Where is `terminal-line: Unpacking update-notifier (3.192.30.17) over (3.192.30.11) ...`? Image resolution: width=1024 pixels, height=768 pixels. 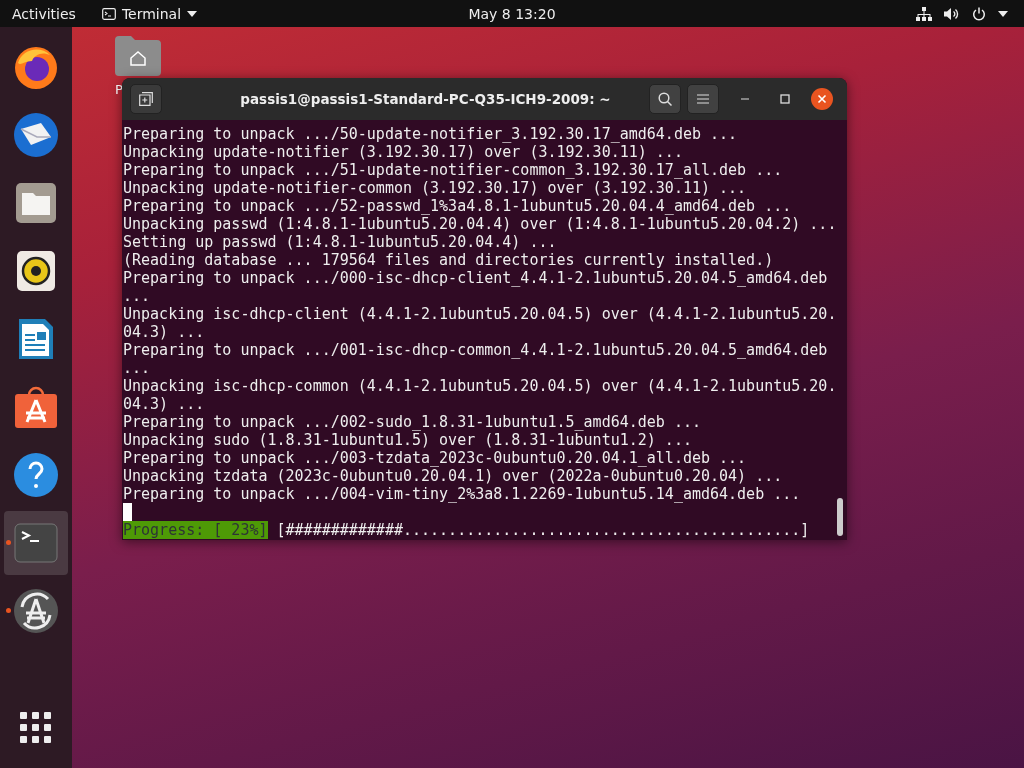
terminal-line: Unpacking update-notifier (3.192.30.17) over (3.192.30.11) ... is located at coordinates (403, 152).